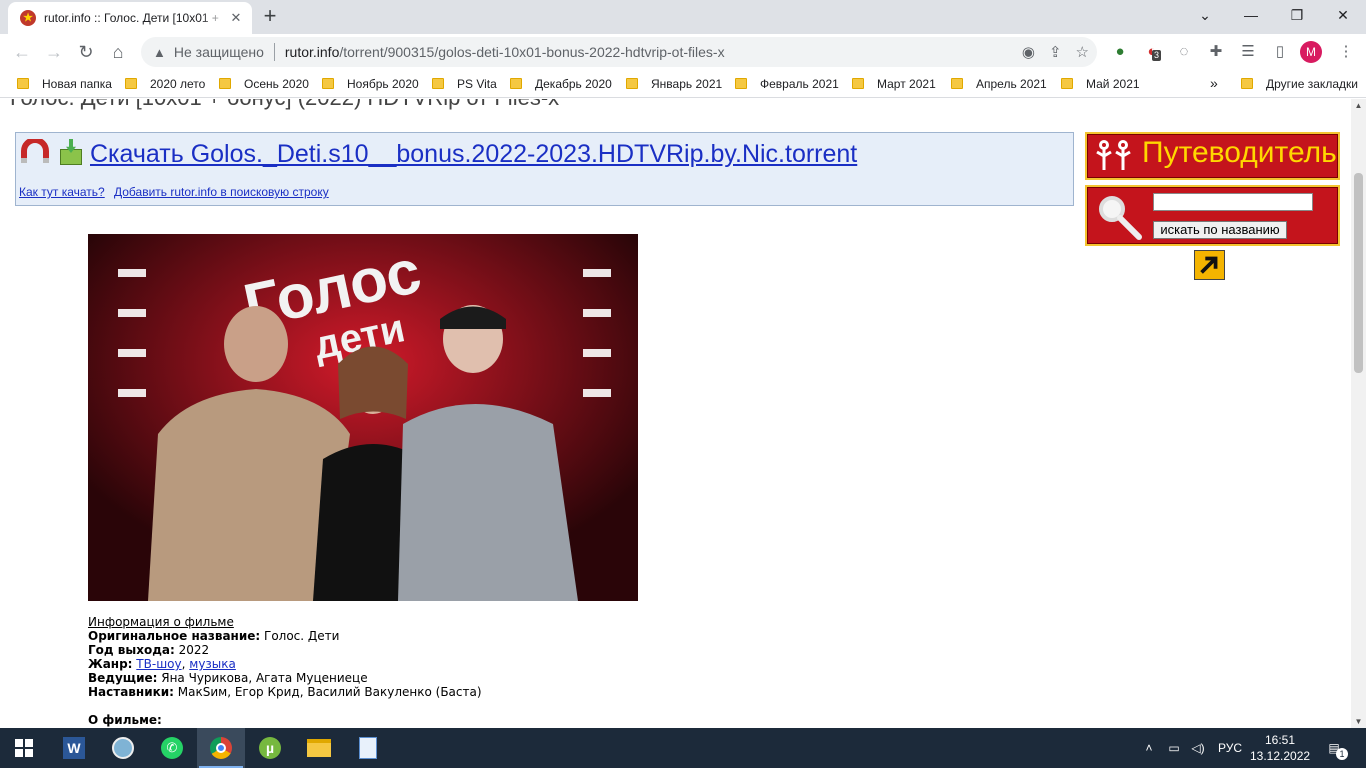  I want to click on orig-title-value: Голос. Дети, so click(300, 636).